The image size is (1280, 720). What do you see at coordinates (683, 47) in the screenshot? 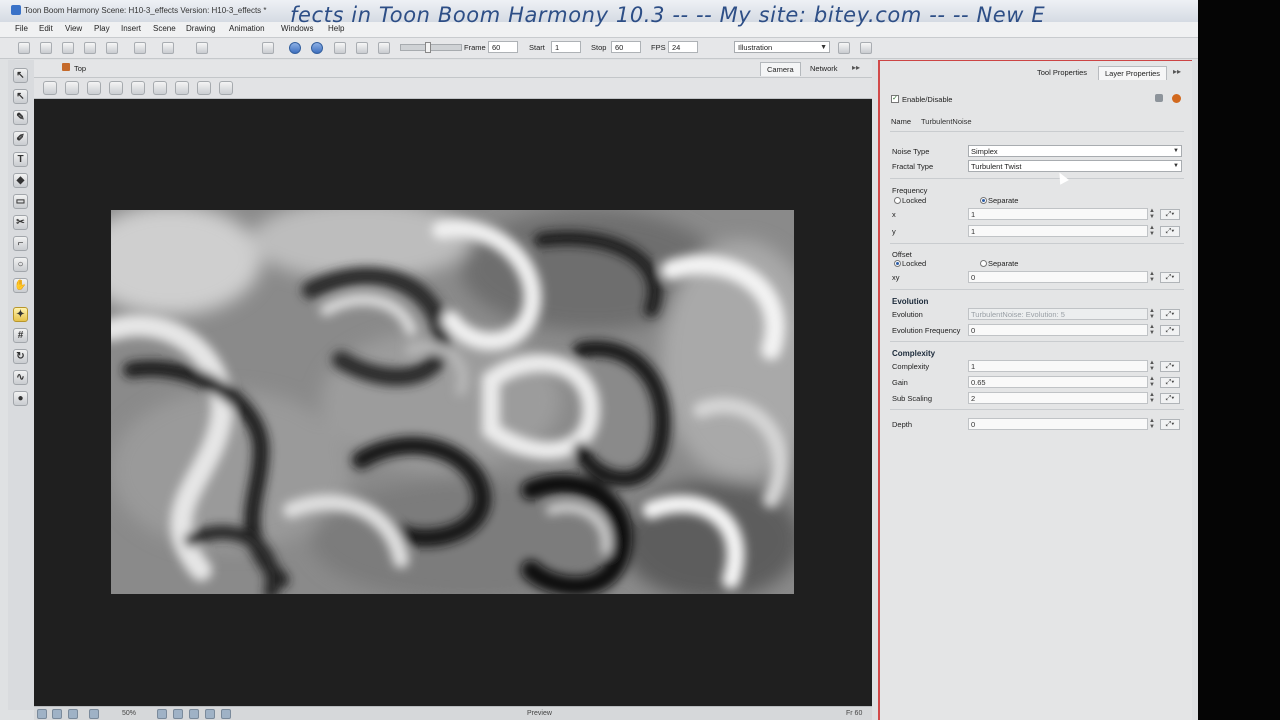
I see `fps-field: 24` at bounding box center [683, 47].